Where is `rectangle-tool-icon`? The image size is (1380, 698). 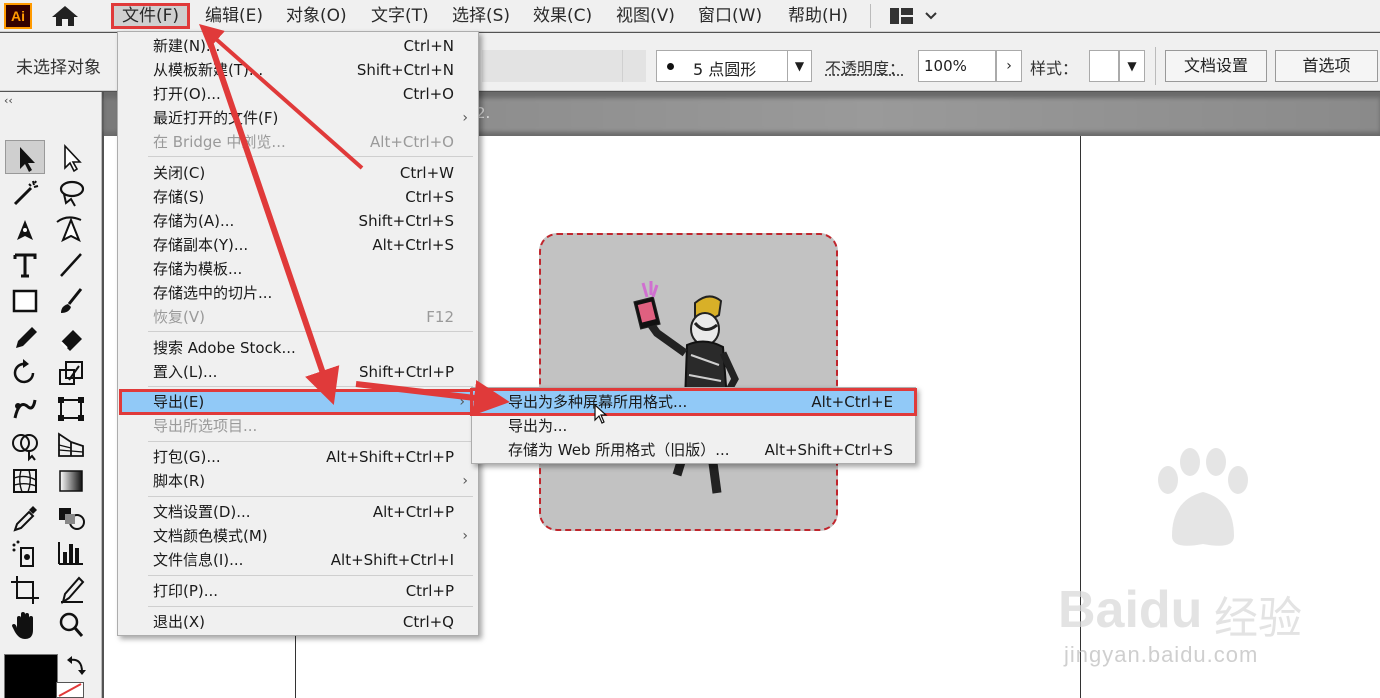
rectangle-tool-icon is located at coordinates (25, 301).